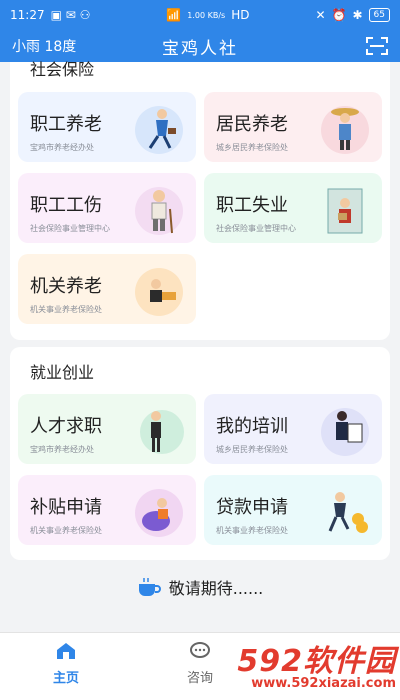  What do you see at coordinates (107, 510) in the screenshot?
I see `card-subsidy-apply: 补贴申请 机关事业养老保险处` at bounding box center [107, 510].